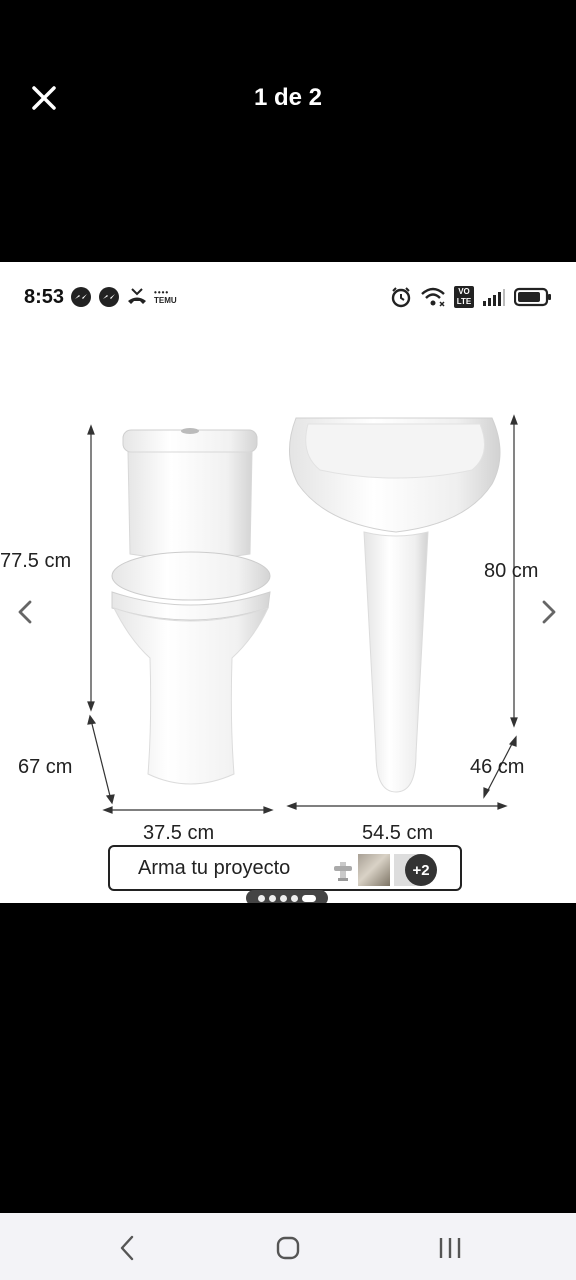 This screenshot has width=576, height=1280. Describe the element at coordinates (288, 97) in the screenshot. I see `image-counter: 1 de 2` at that location.